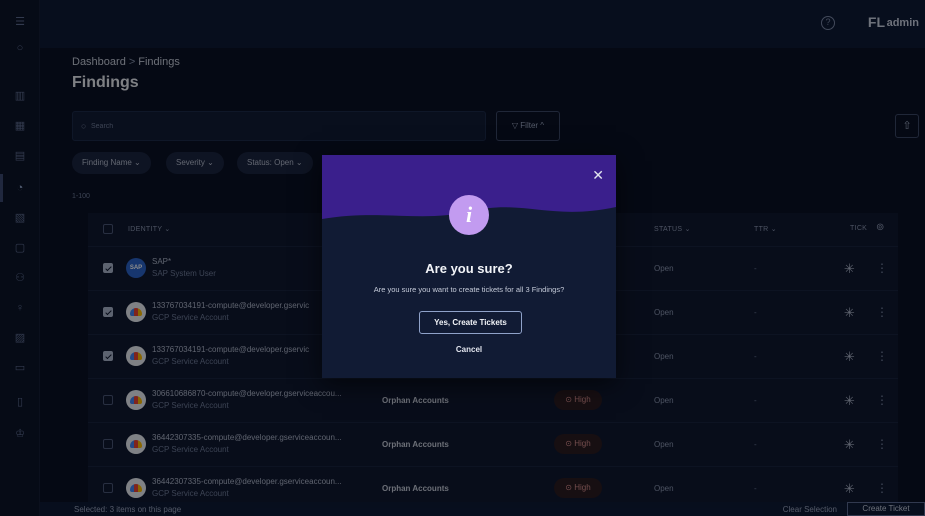  Describe the element at coordinates (469, 215) in the screenshot. I see `info-icon: i` at that location.